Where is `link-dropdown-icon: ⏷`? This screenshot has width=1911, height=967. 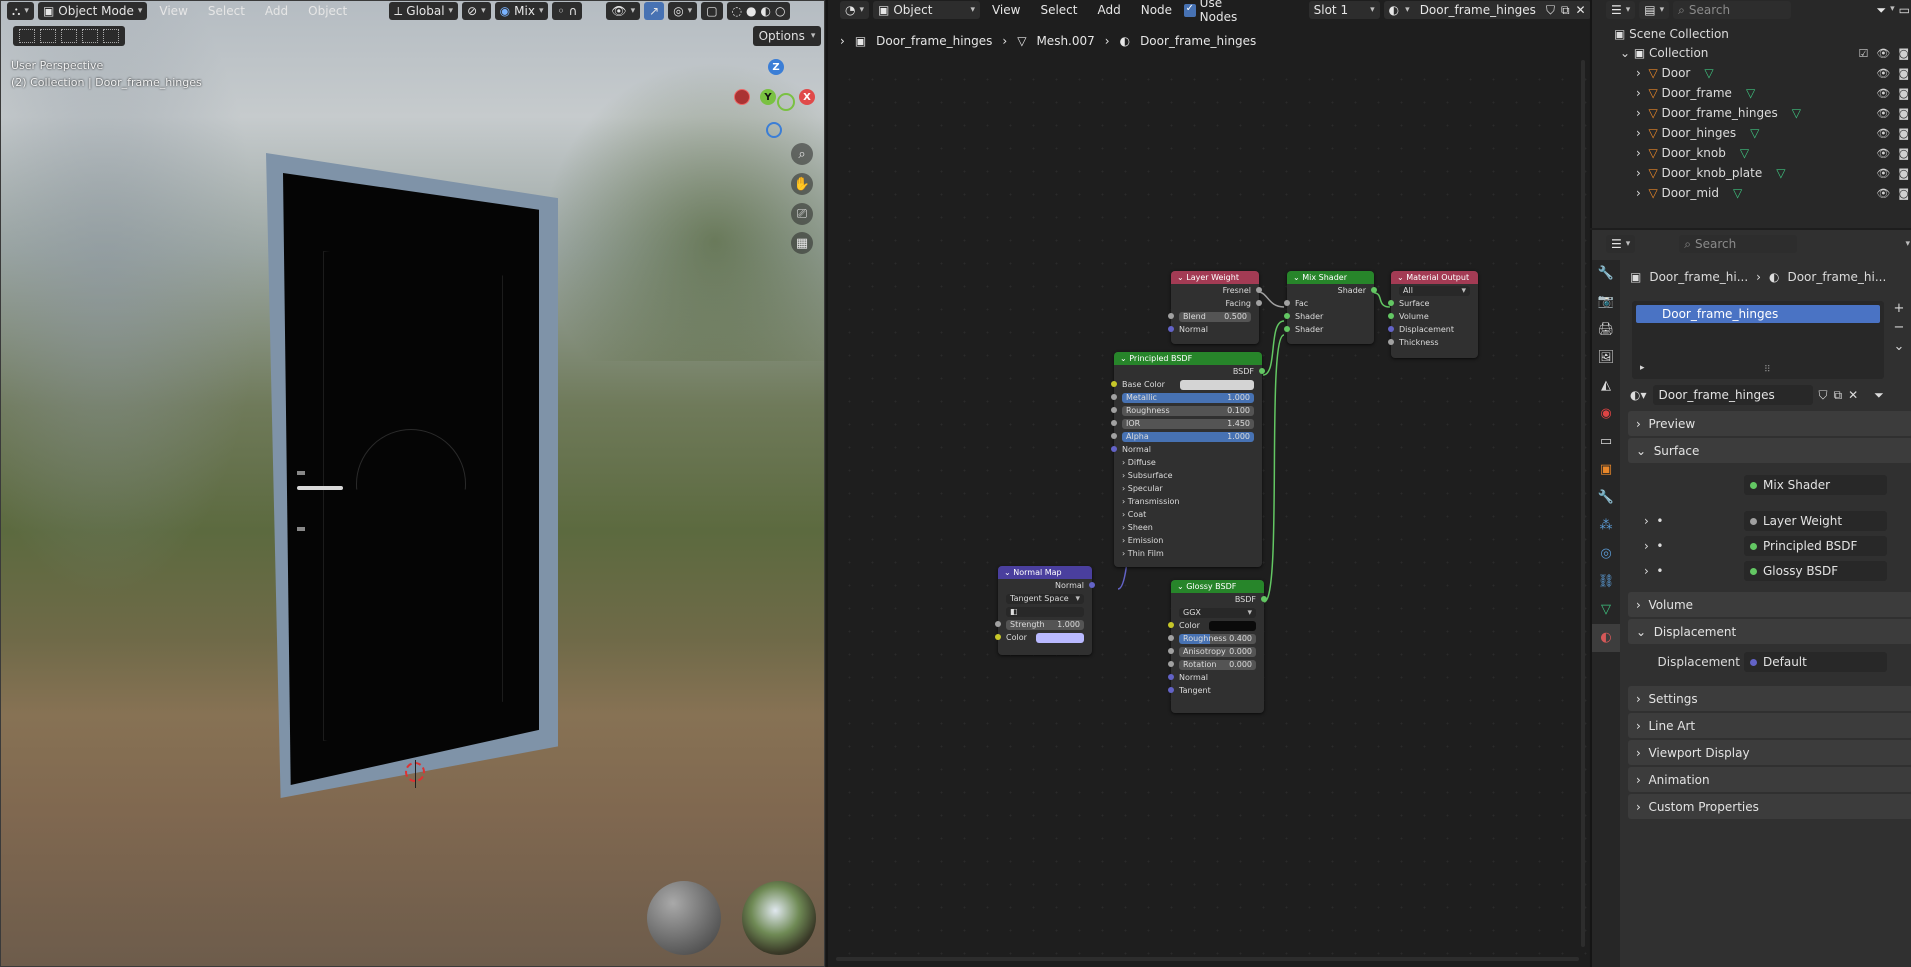 link-dropdown-icon: ⏷ is located at coordinates (1879, 395).